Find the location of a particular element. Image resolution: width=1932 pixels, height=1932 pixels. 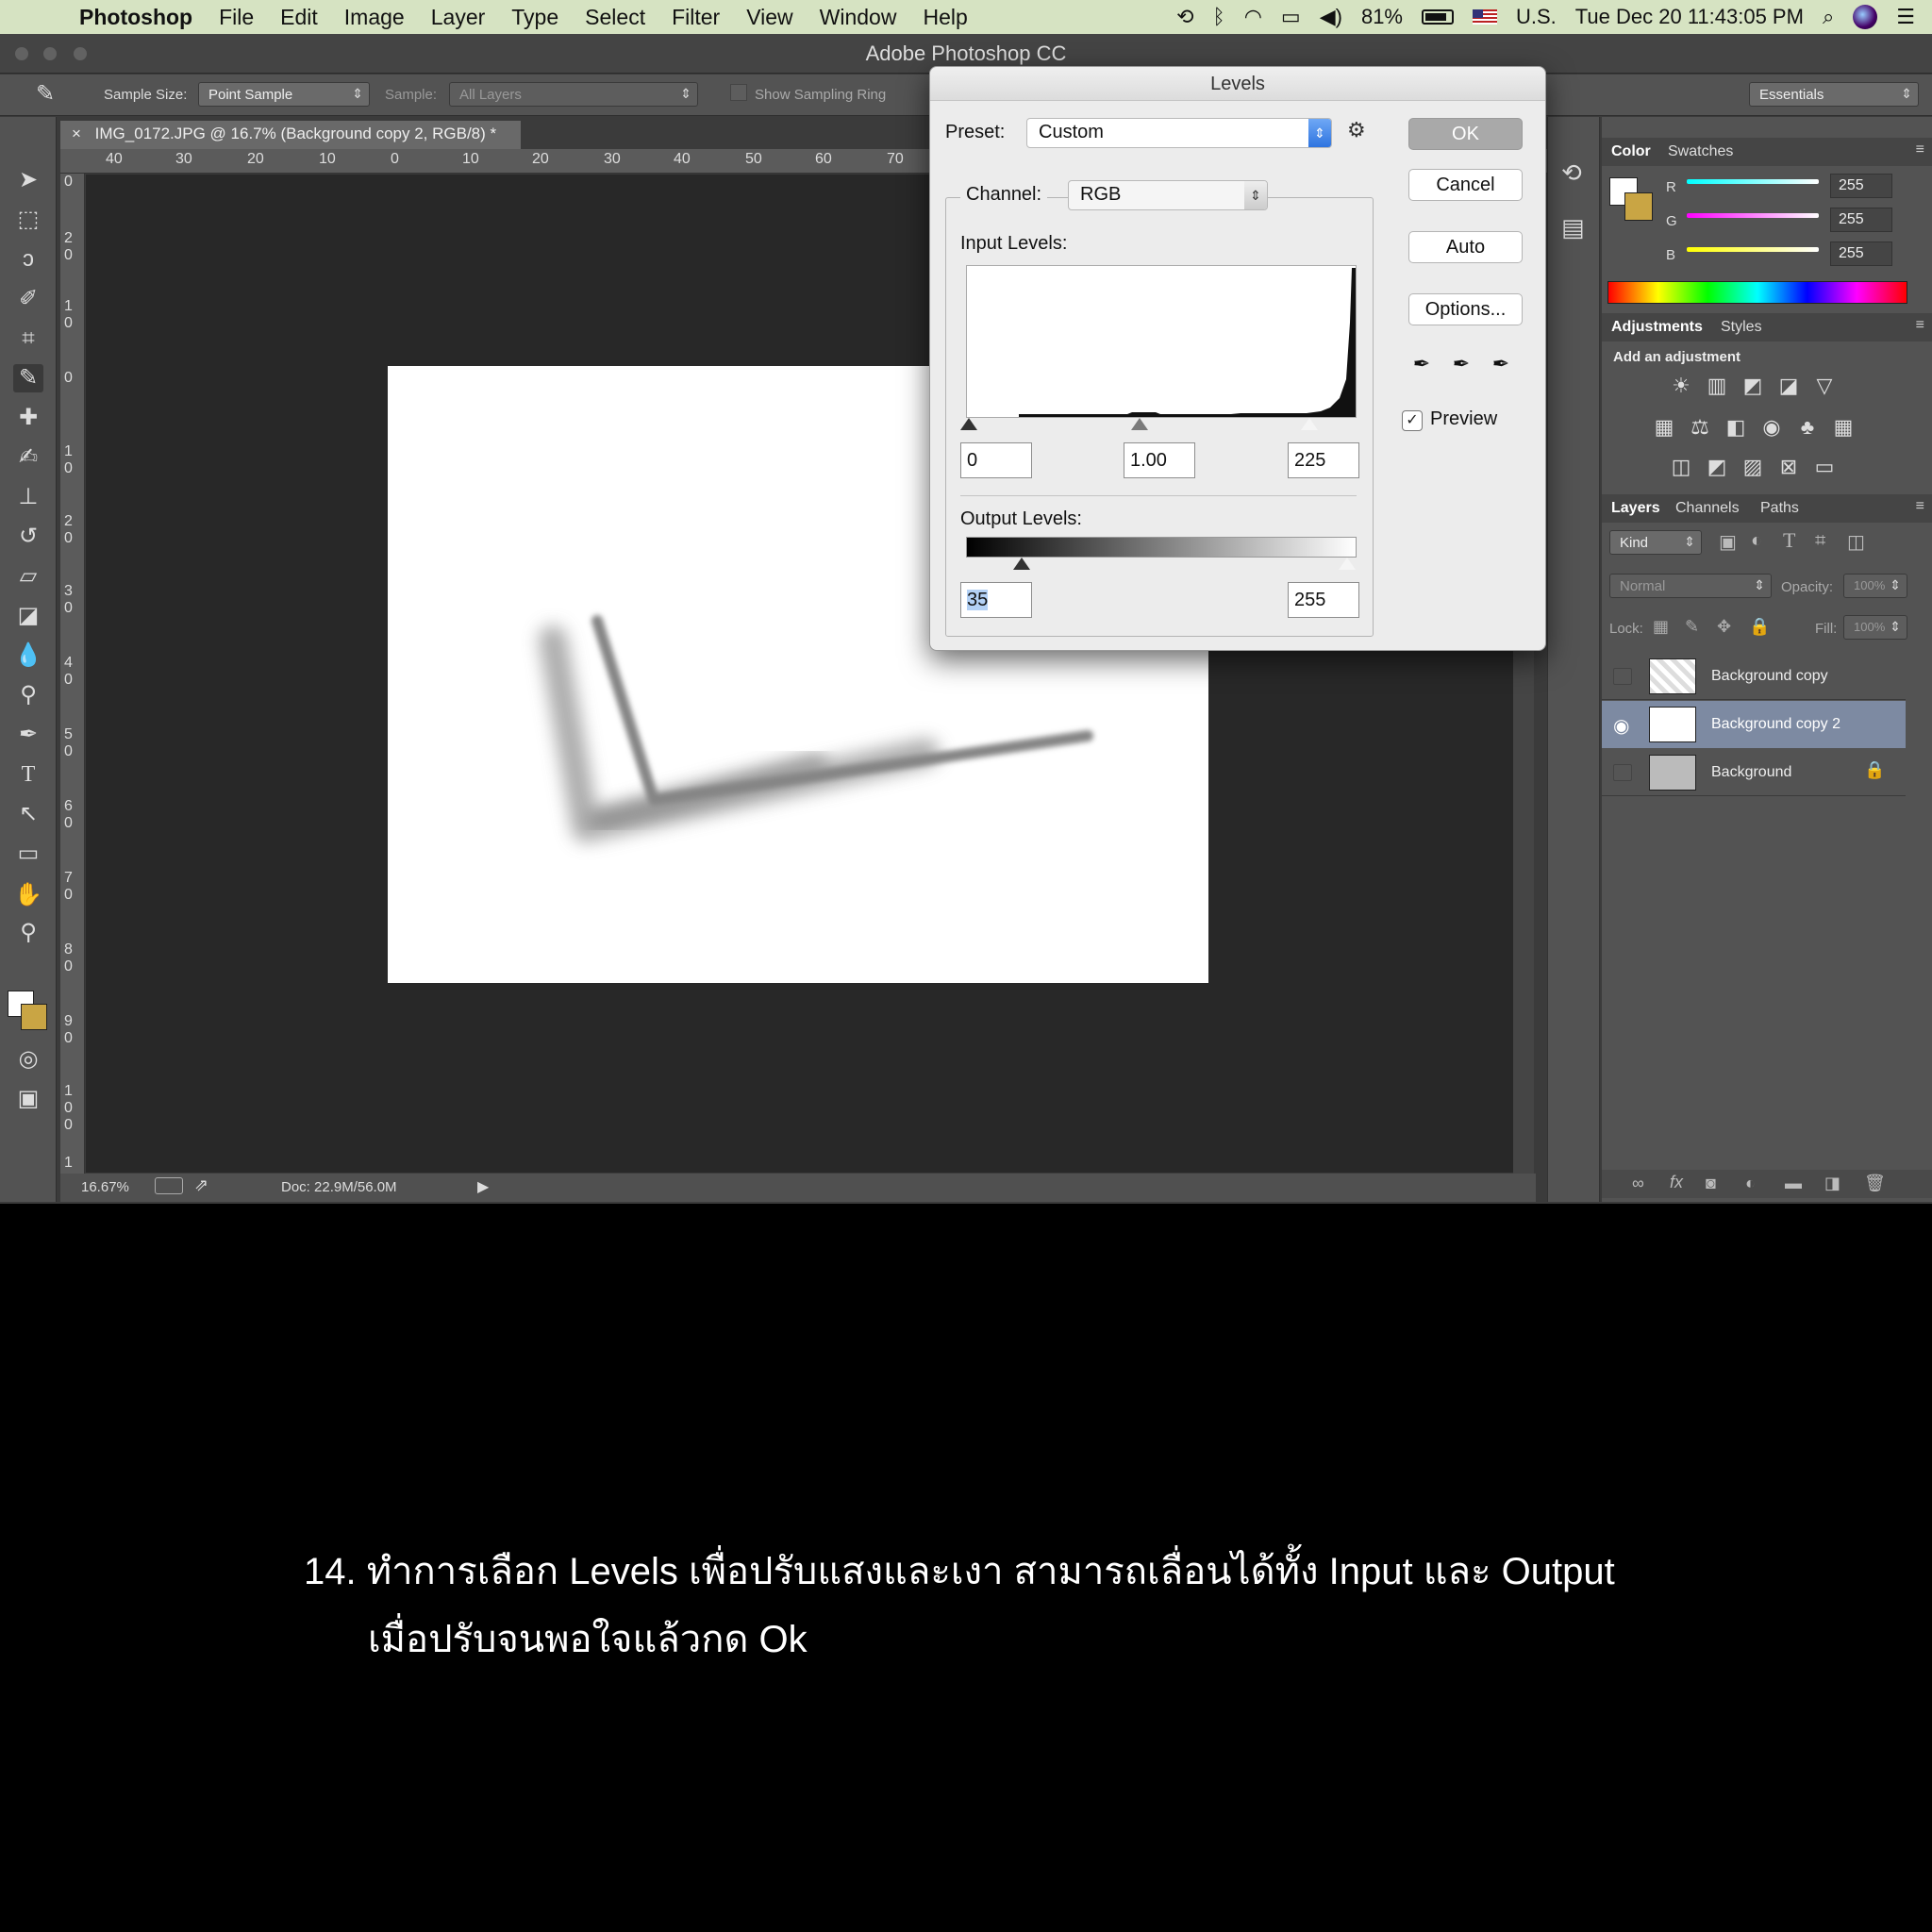

layer-name: Background is located at coordinates (1751, 773).